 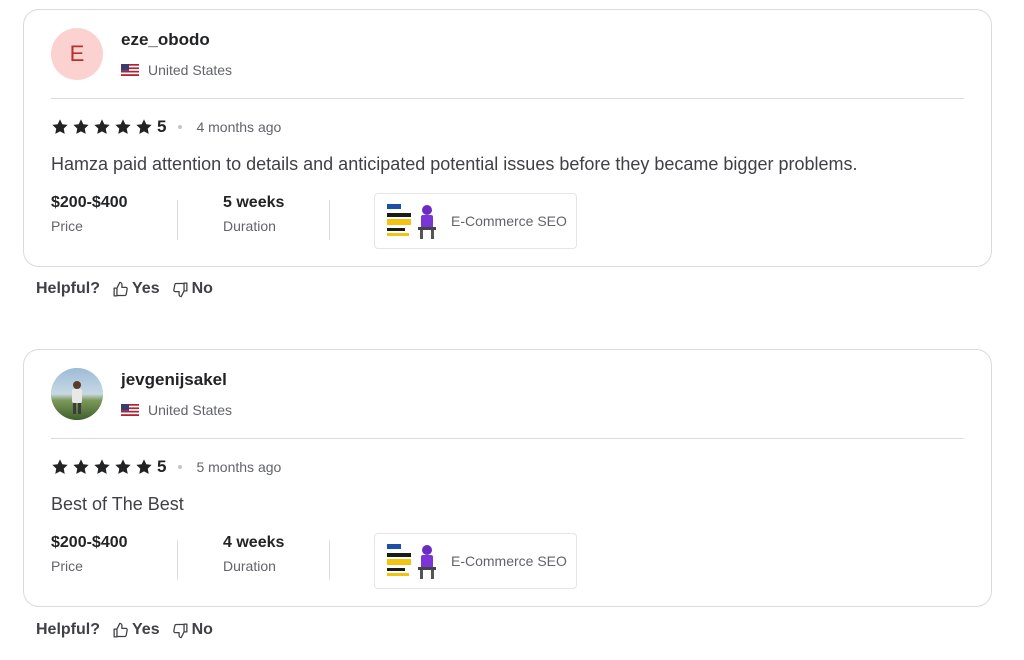 I want to click on rating-row: 5 5 months ago, so click(x=166, y=467).